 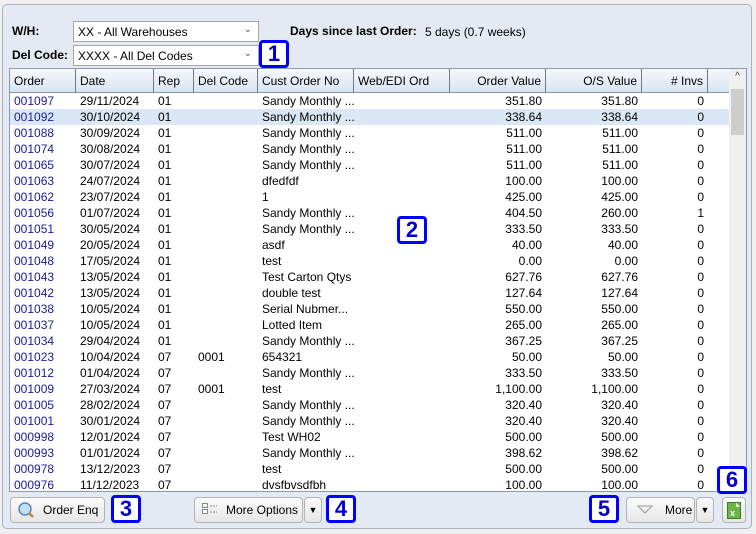 What do you see at coordinates (732, 480) in the screenshot?
I see `annotation-badge-6: 6` at bounding box center [732, 480].